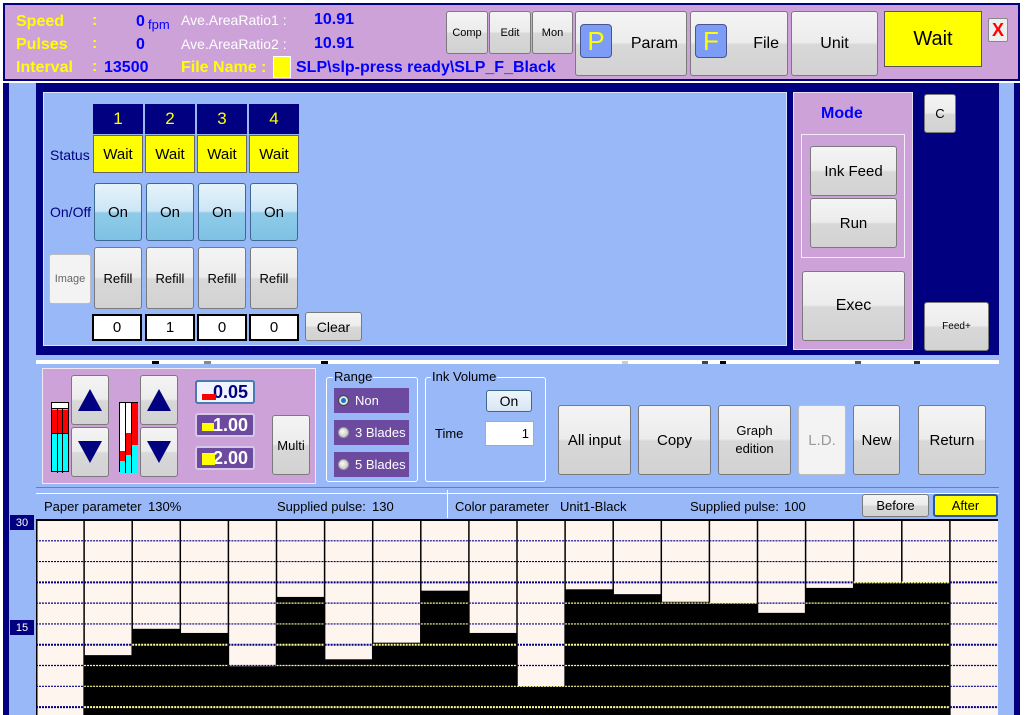 Image resolution: width=1025 pixels, height=715 pixels. I want to click on unit-2-header: 2, so click(170, 119).